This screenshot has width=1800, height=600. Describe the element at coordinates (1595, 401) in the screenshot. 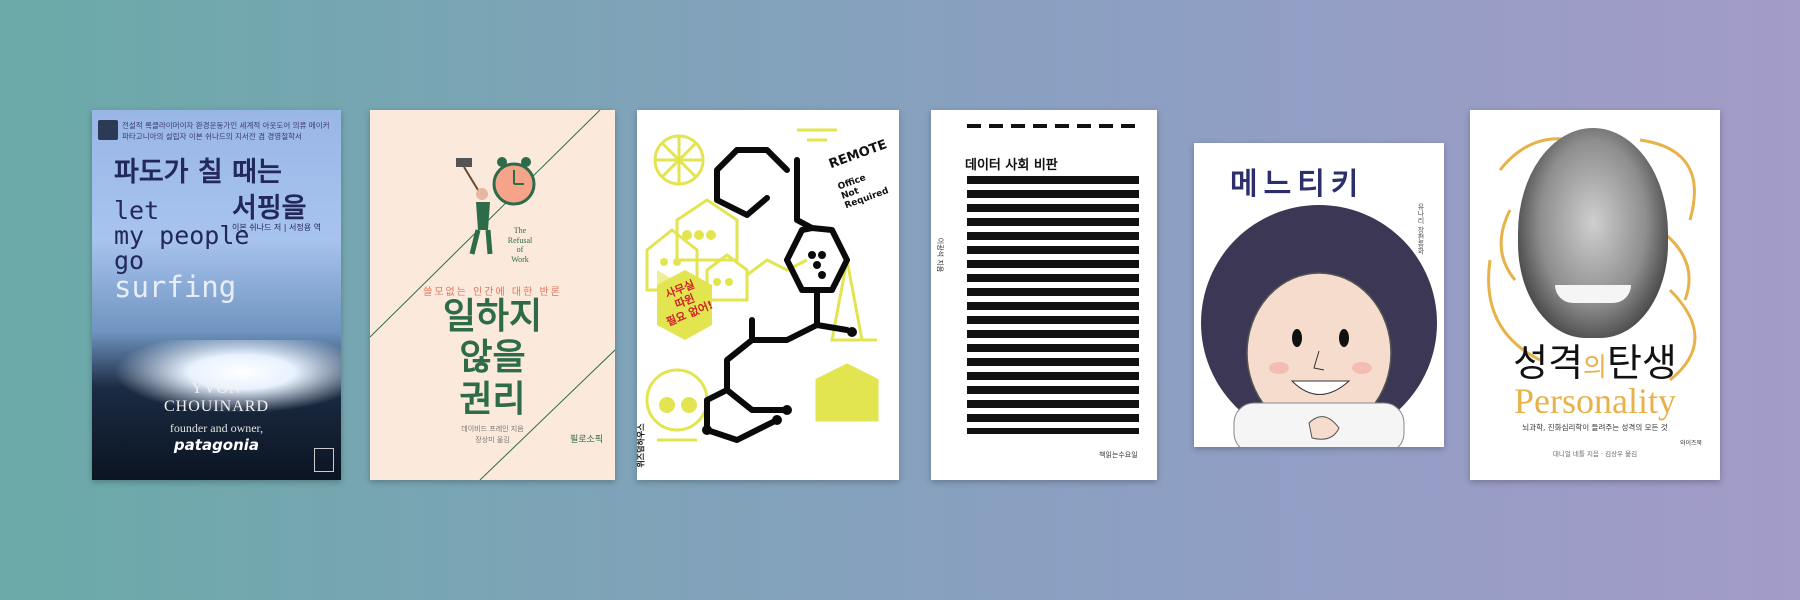

I see `title-english: Personality` at that location.